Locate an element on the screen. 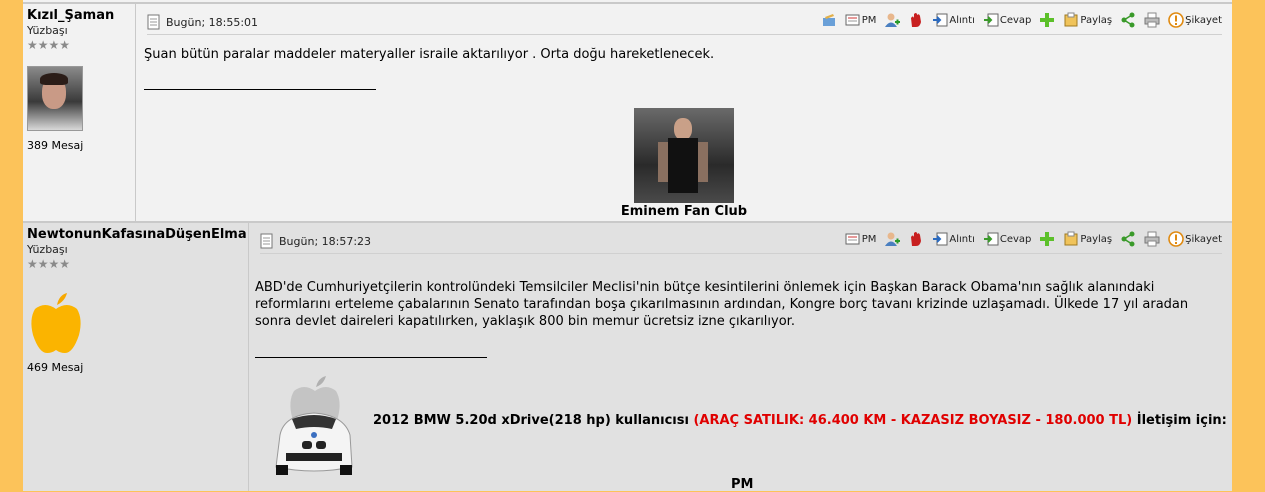 Image resolution: width=1265 pixels, height=492 pixels. signature-image is located at coordinates (684, 155).